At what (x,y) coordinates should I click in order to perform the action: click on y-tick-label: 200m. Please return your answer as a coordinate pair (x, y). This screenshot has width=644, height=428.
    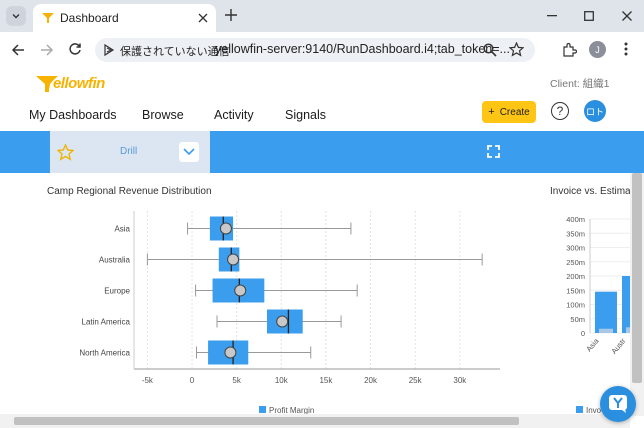
    Looking at the image, I should click on (575, 276).